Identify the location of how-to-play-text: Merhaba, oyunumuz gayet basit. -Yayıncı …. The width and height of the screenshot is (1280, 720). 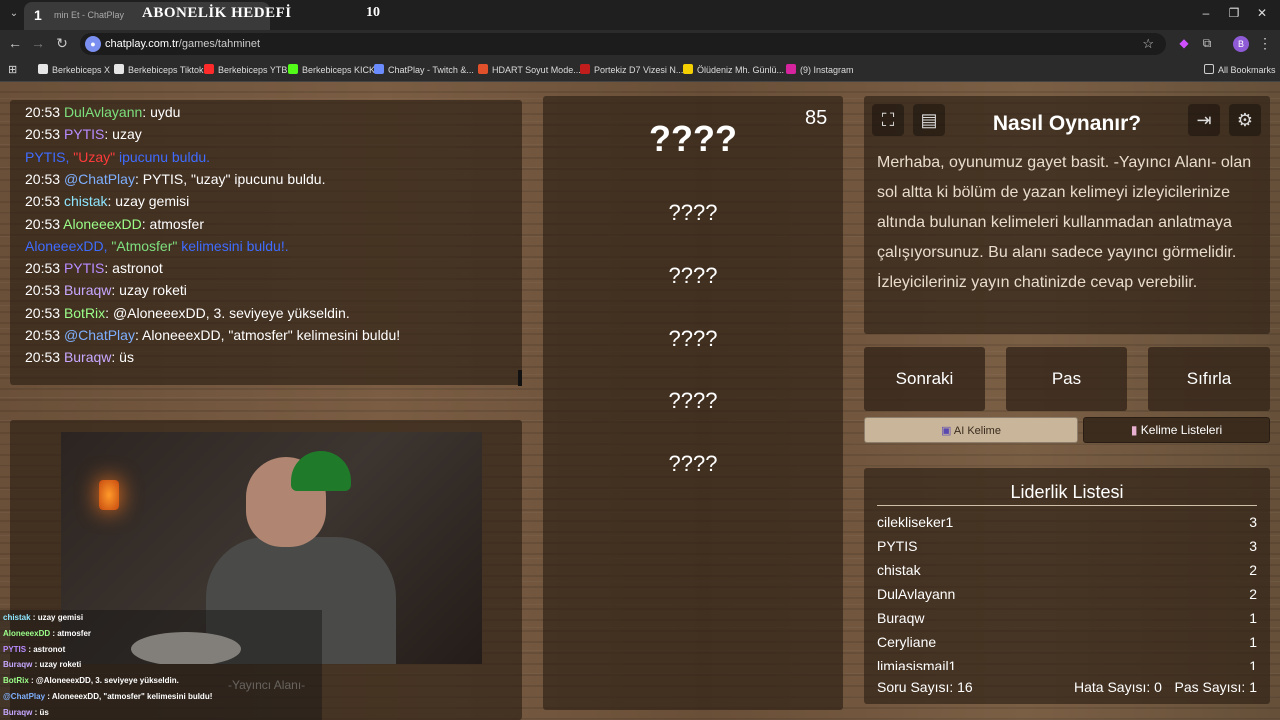
(1064, 222).